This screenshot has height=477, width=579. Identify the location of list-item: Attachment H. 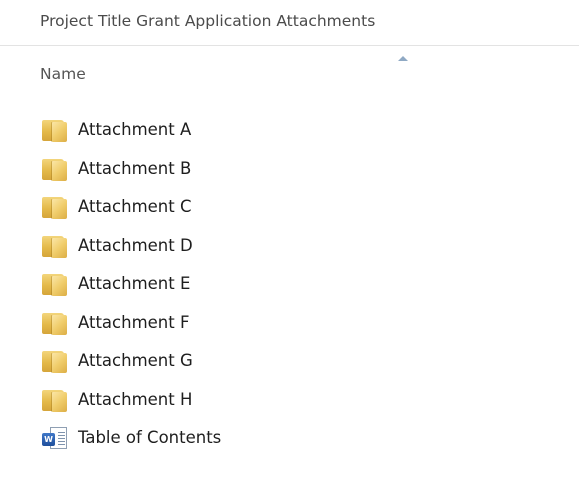
(289, 402).